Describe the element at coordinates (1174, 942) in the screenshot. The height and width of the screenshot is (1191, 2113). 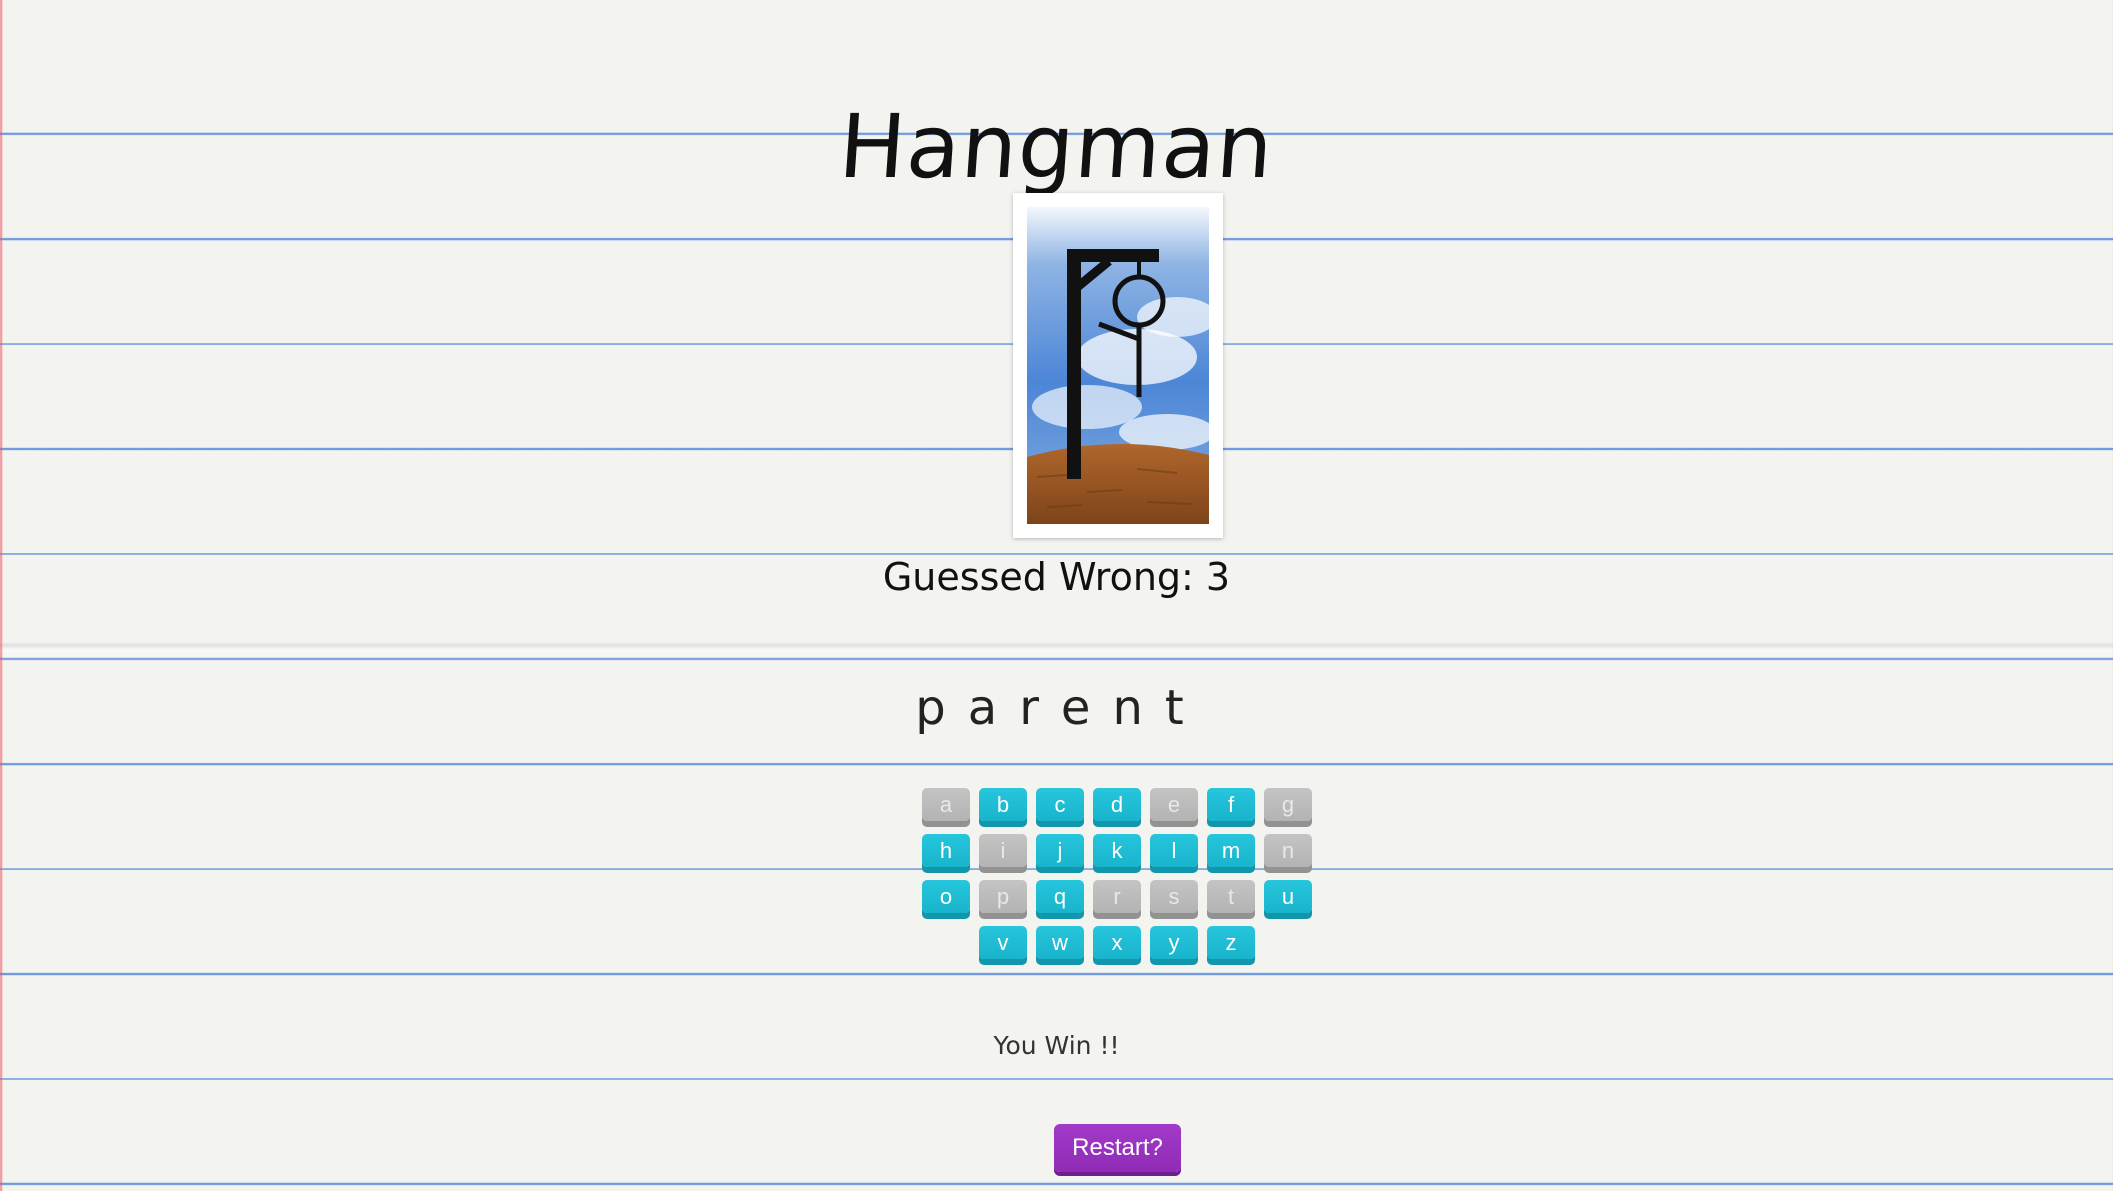
I see `letter-key-y: y` at that location.